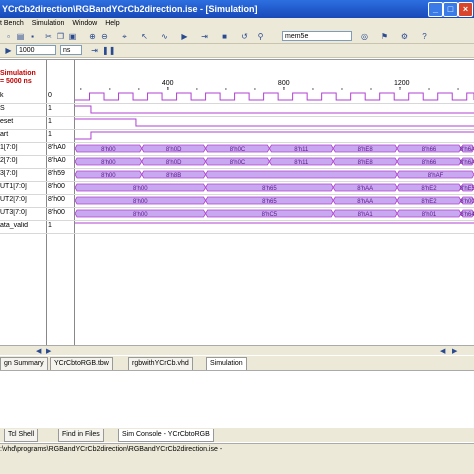  I want to click on menu-test-bench: t Bench, so click(12, 23).